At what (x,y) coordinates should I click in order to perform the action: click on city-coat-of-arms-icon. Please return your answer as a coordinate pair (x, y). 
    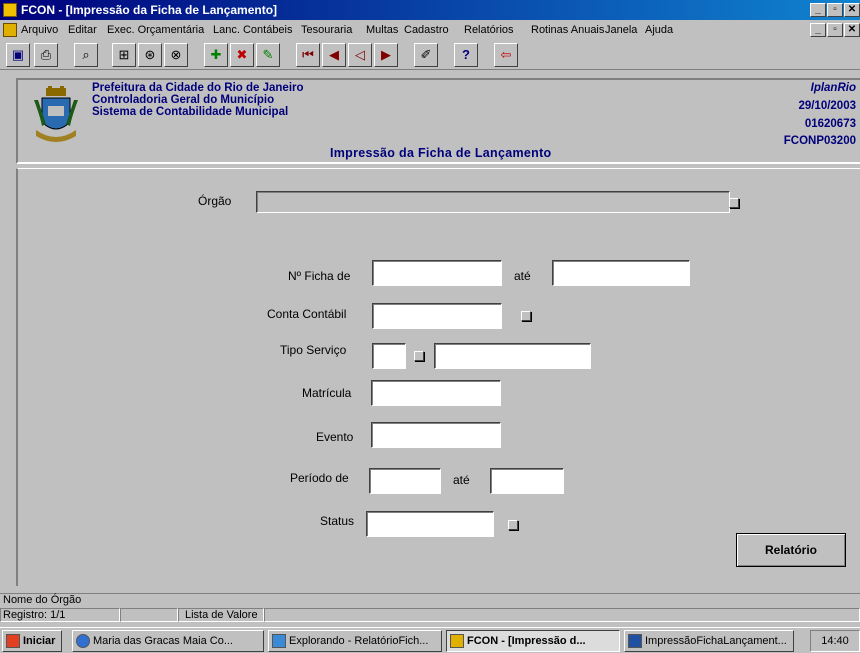
    Looking at the image, I should click on (56, 114).